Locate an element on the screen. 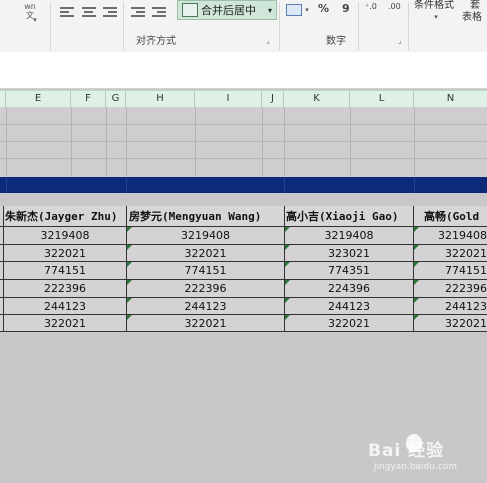  alignment-group-label: 对齐方式 is located at coordinates (156, 41).